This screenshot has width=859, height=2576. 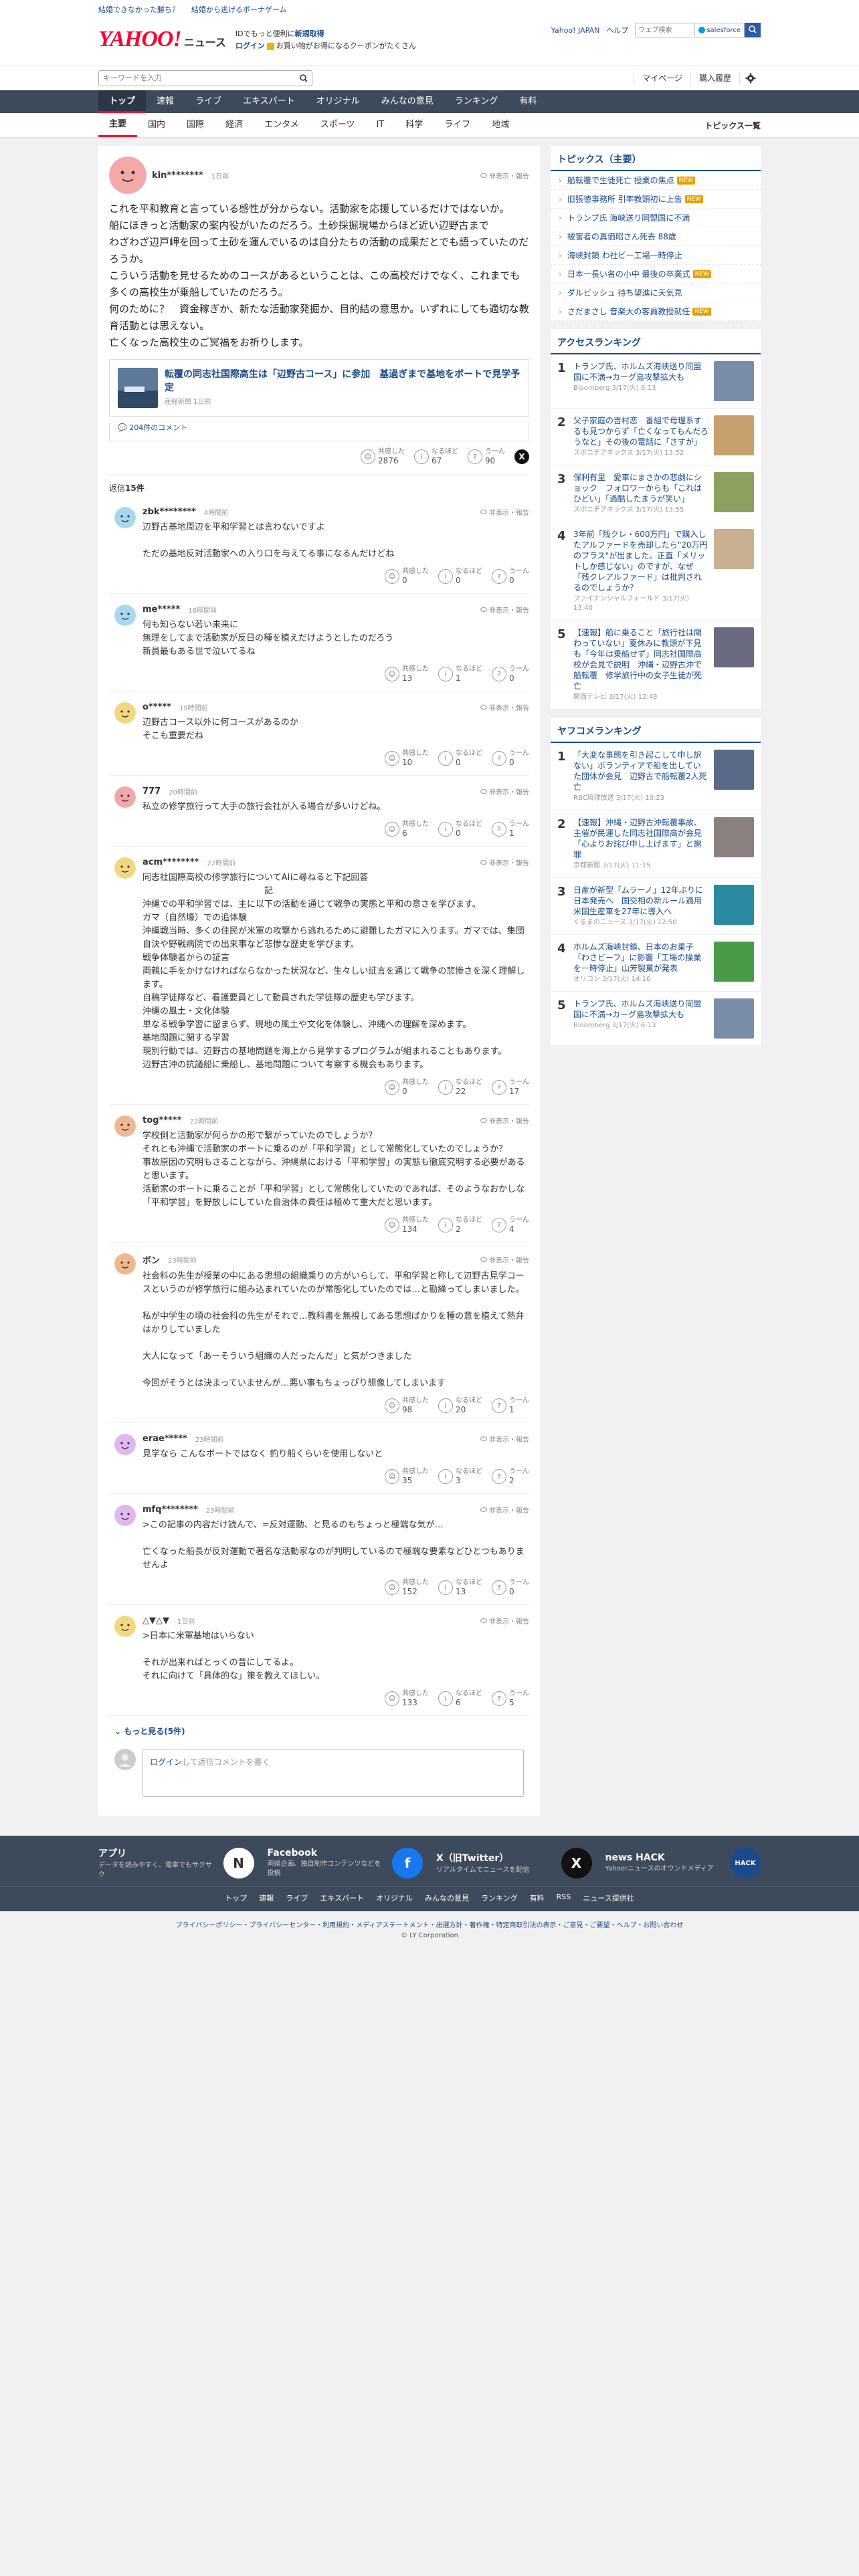 I want to click on reply-user: o*****, so click(x=156, y=707).